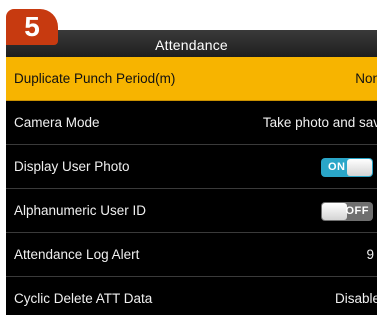 The width and height of the screenshot is (377, 318). What do you see at coordinates (191, 296) in the screenshot?
I see `setting-cyclic-delete-att-data: Cyclic Delete ATT Data Disable` at bounding box center [191, 296].